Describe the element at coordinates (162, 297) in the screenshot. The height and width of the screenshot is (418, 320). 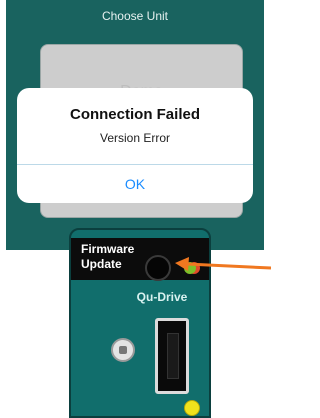
I see `qu-drive-label: Qu-Drive` at that location.